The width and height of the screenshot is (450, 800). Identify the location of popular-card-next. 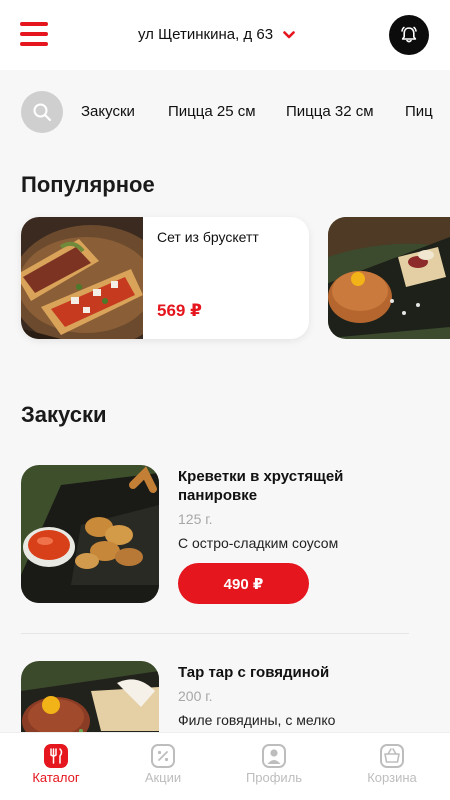
(389, 278).